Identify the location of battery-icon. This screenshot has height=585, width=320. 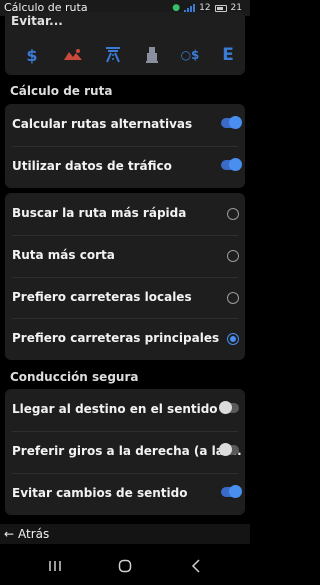
(220, 8).